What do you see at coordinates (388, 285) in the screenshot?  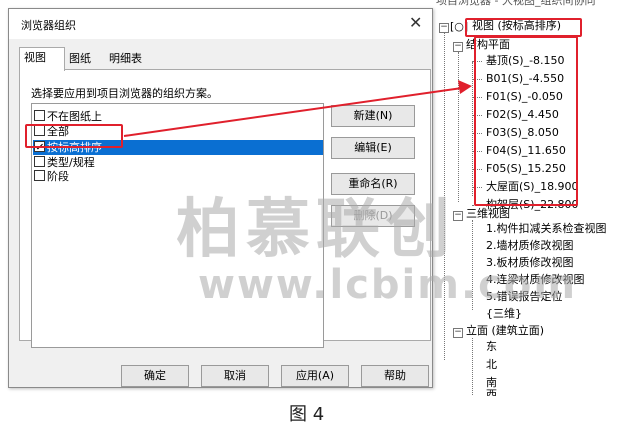 I see `watermark-url: www.lcbim.com` at bounding box center [388, 285].